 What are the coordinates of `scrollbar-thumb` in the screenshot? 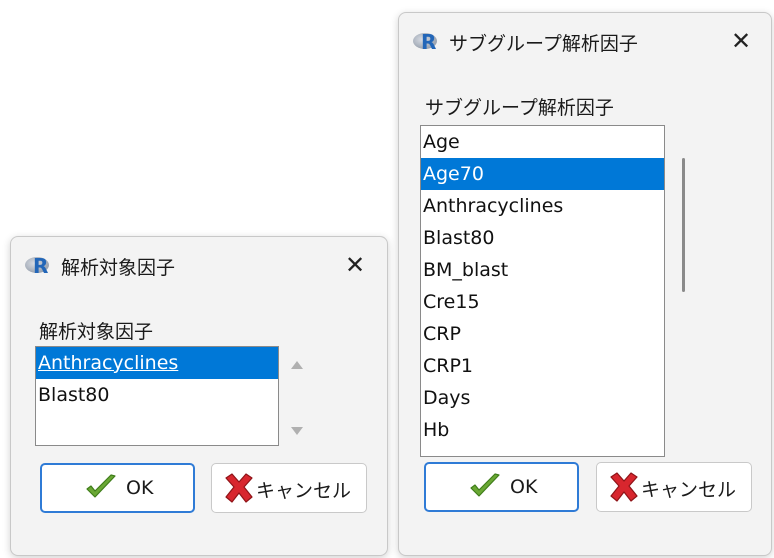 It's located at (683, 225).